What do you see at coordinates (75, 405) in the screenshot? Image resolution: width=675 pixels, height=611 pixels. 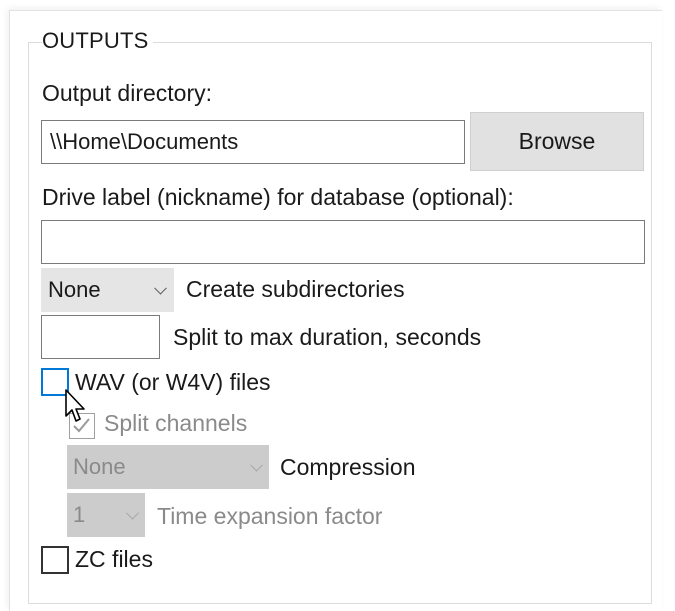 I see `arrow-pointer-icon` at bounding box center [75, 405].